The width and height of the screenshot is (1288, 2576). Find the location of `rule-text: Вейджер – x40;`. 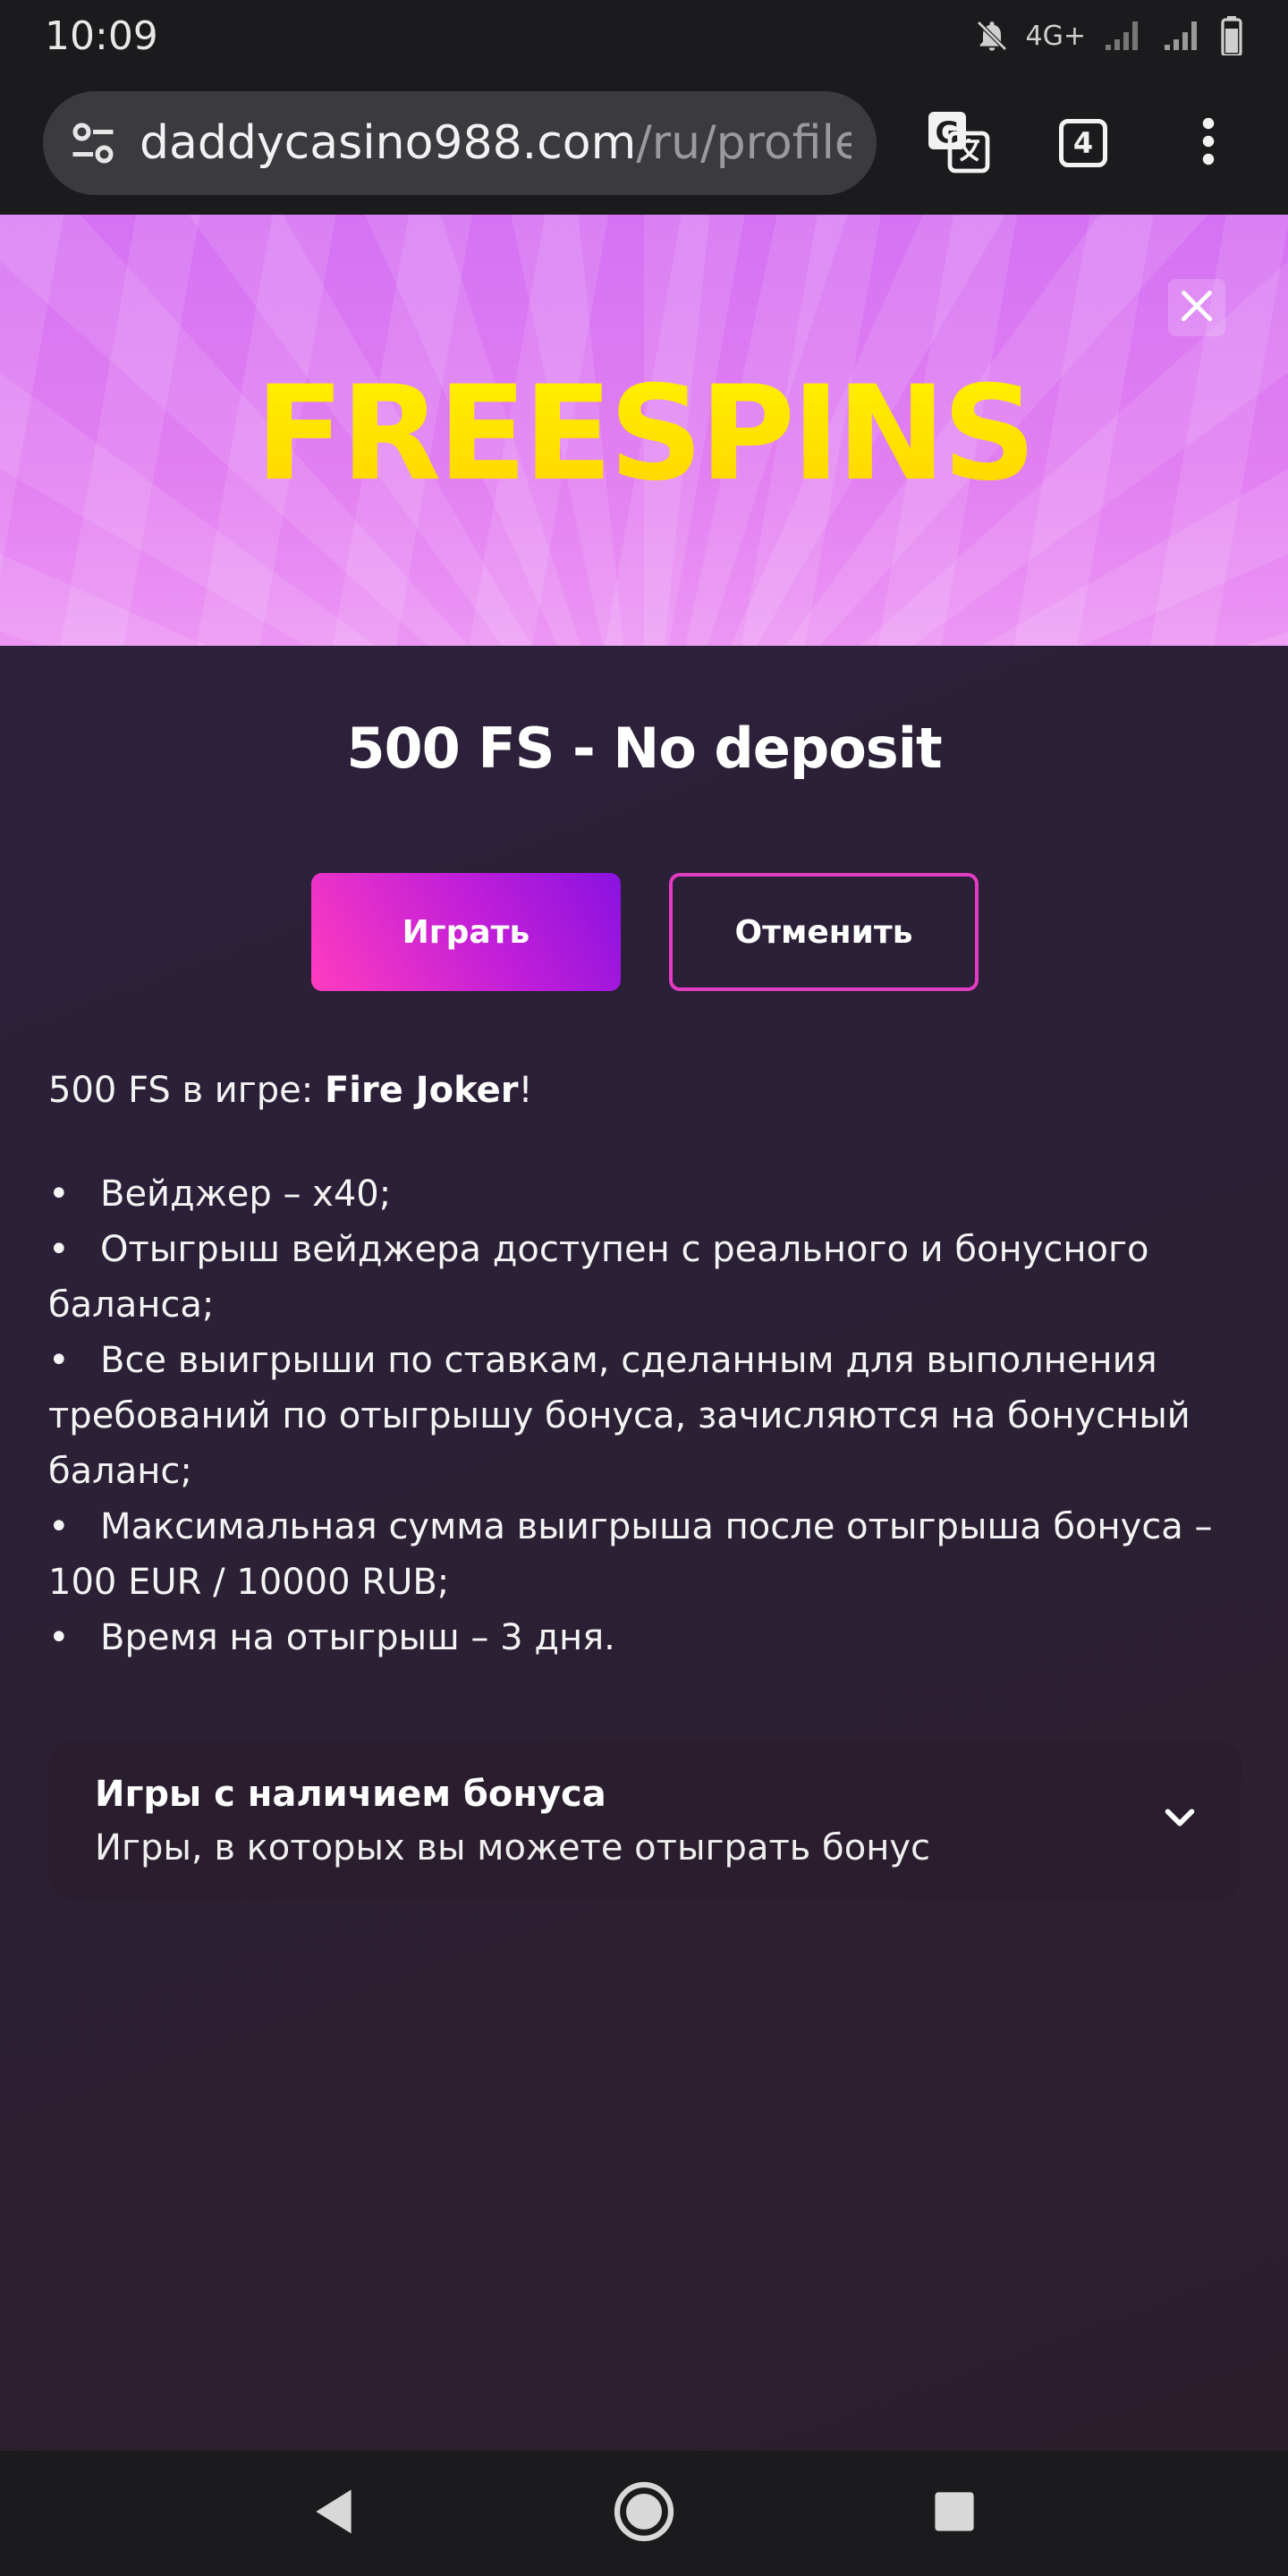

rule-text: Вейджер – x40; is located at coordinates (246, 1194).